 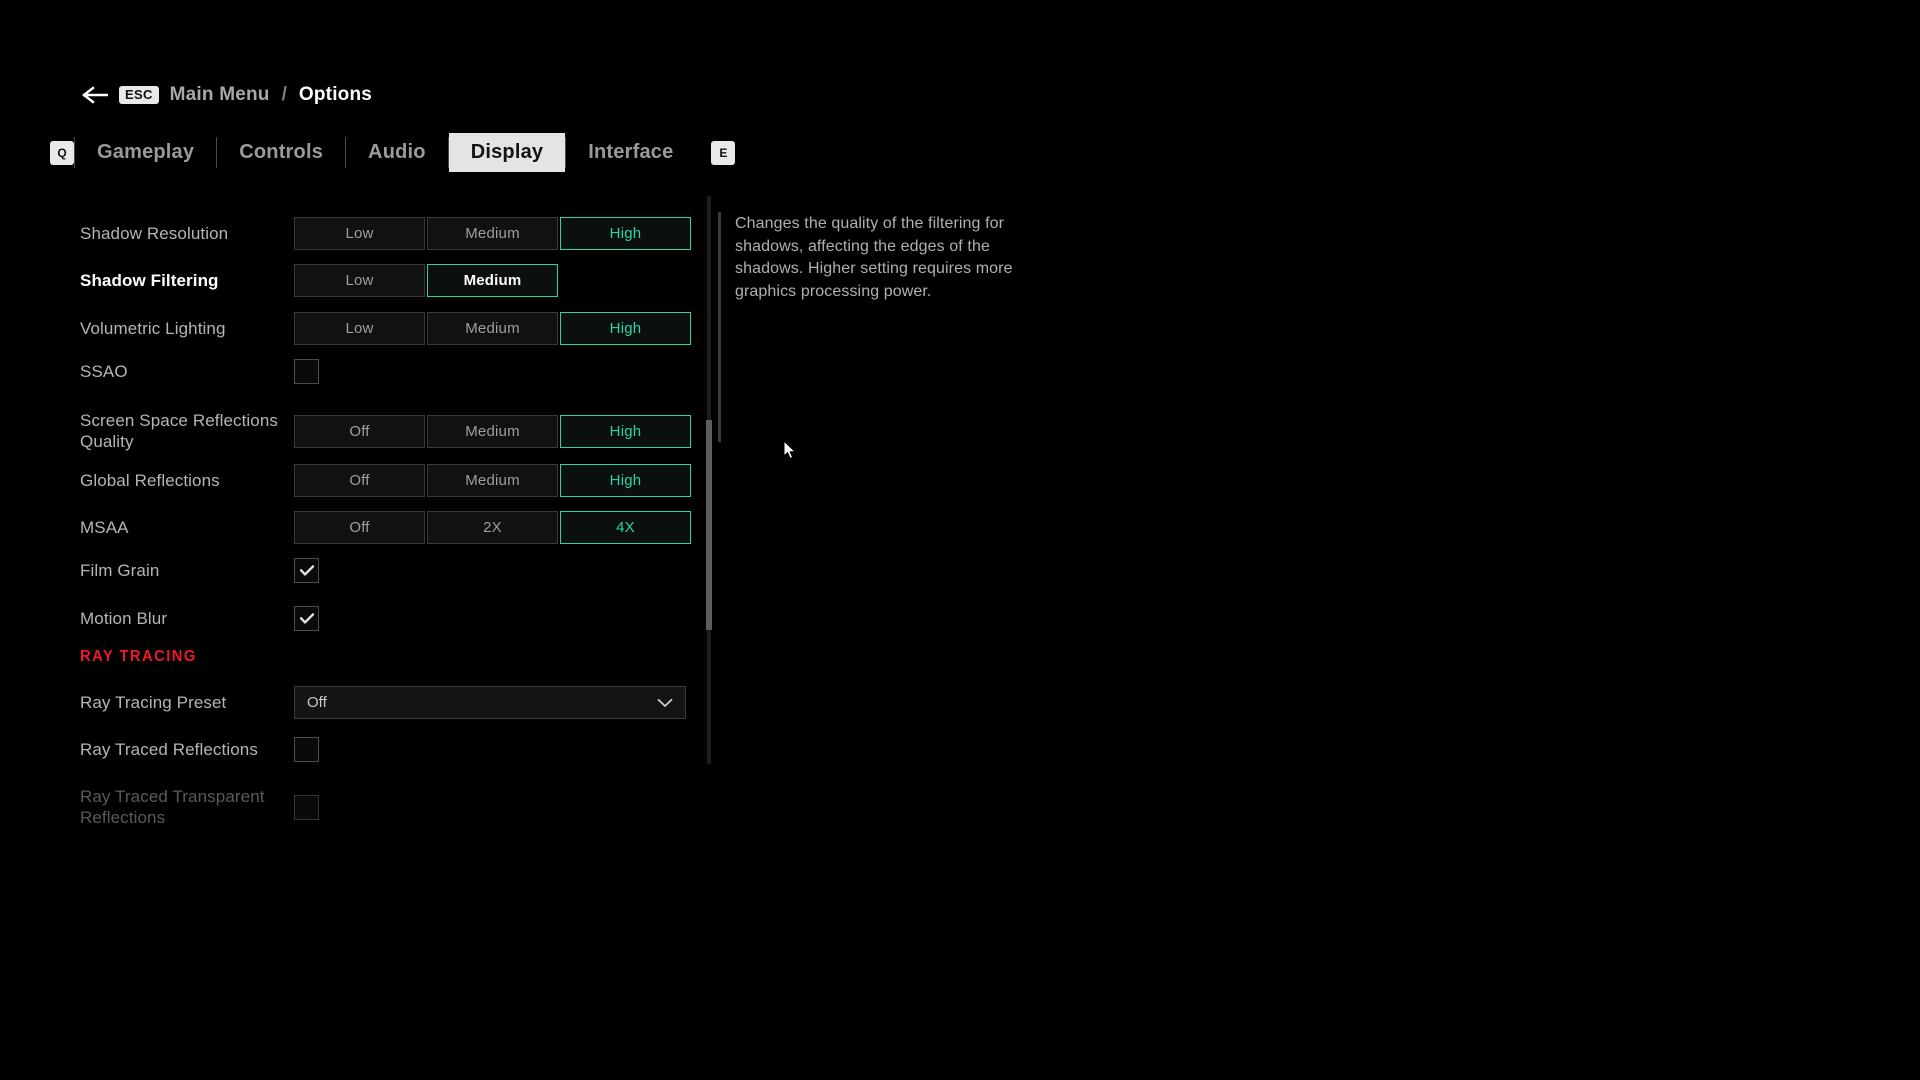 I want to click on segment-option-screen-space-reflections-quality-off: Off, so click(x=359, y=431).